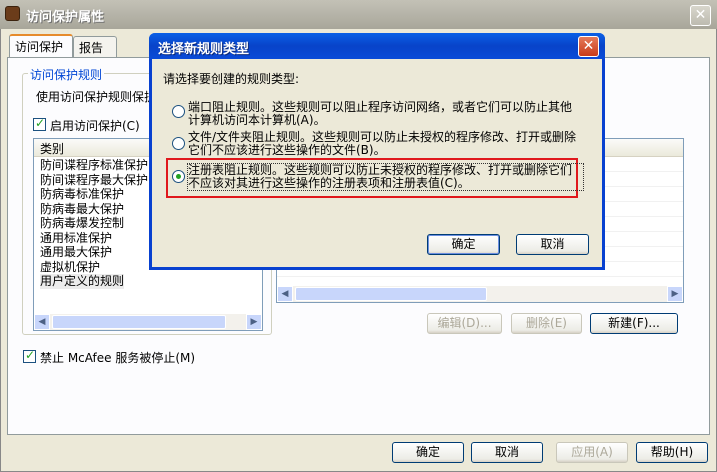 The image size is (717, 472). I want to click on registry-blocking-radio, so click(178, 176).